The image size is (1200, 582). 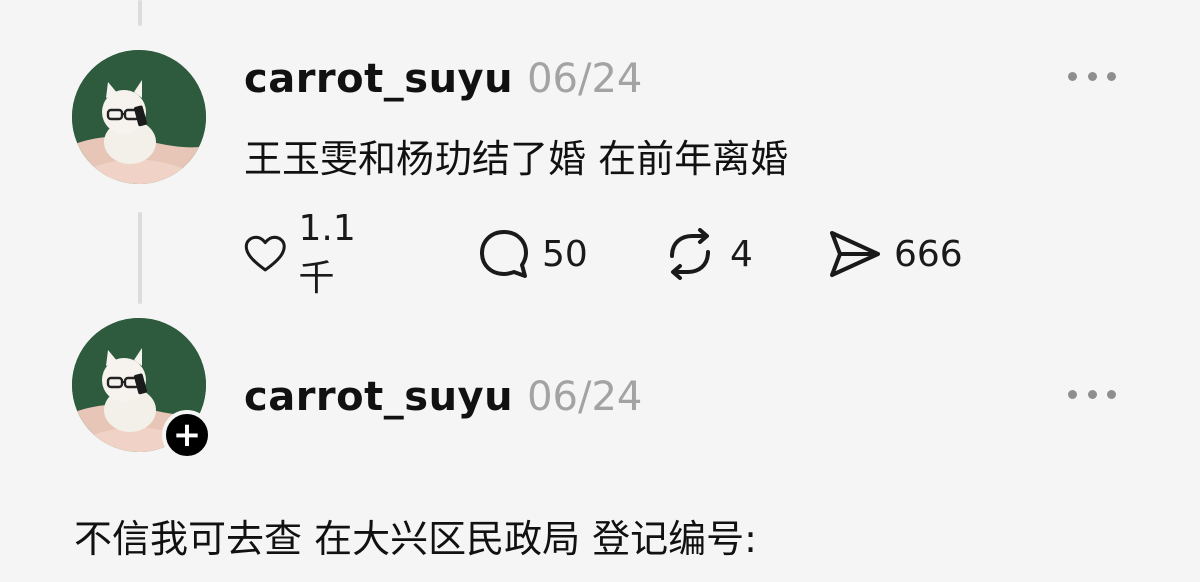 I want to click on like-button: 1.1千, so click(x=306, y=253).